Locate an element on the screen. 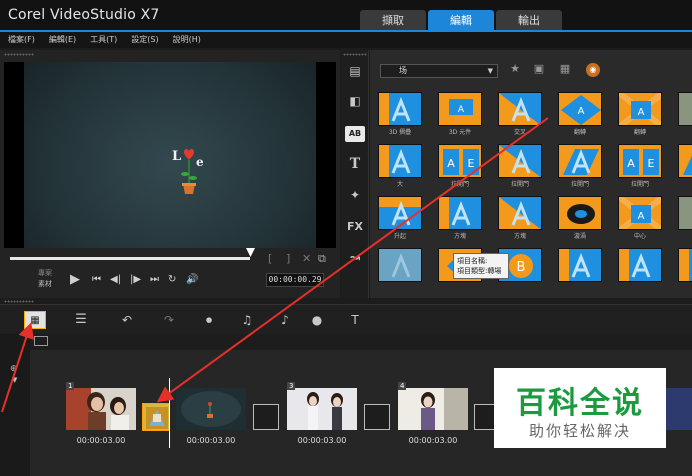 This screenshot has height=476, width=692. instant-project-icon: ◧ is located at coordinates (355, 102).